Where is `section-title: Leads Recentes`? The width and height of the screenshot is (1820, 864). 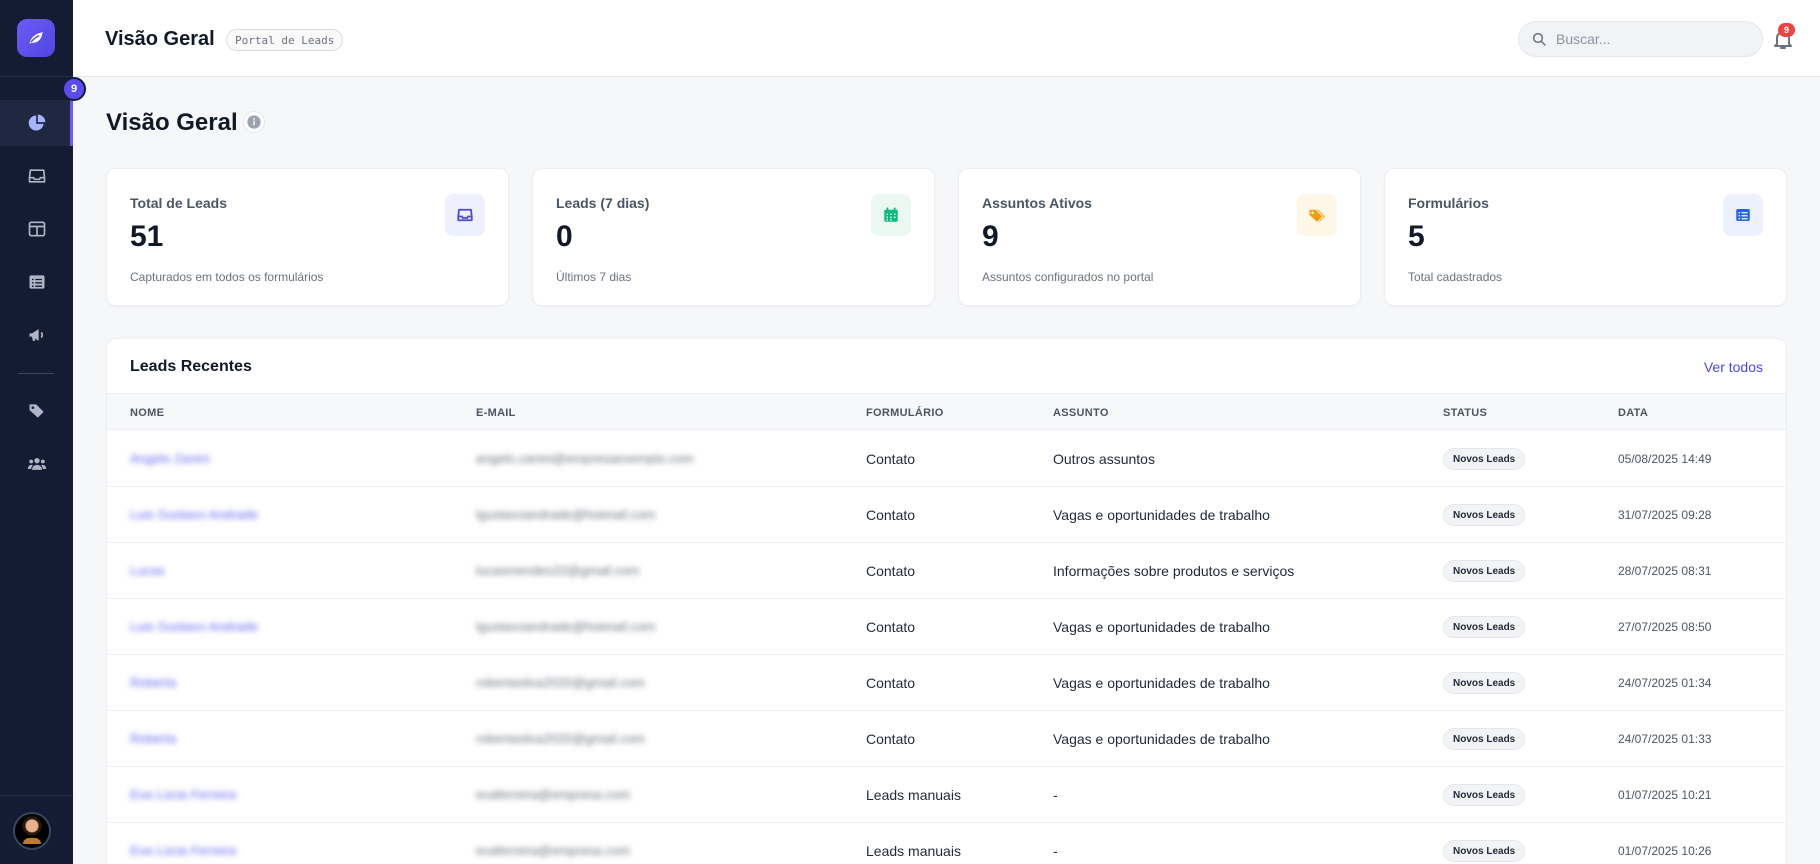 section-title: Leads Recentes is located at coordinates (191, 366).